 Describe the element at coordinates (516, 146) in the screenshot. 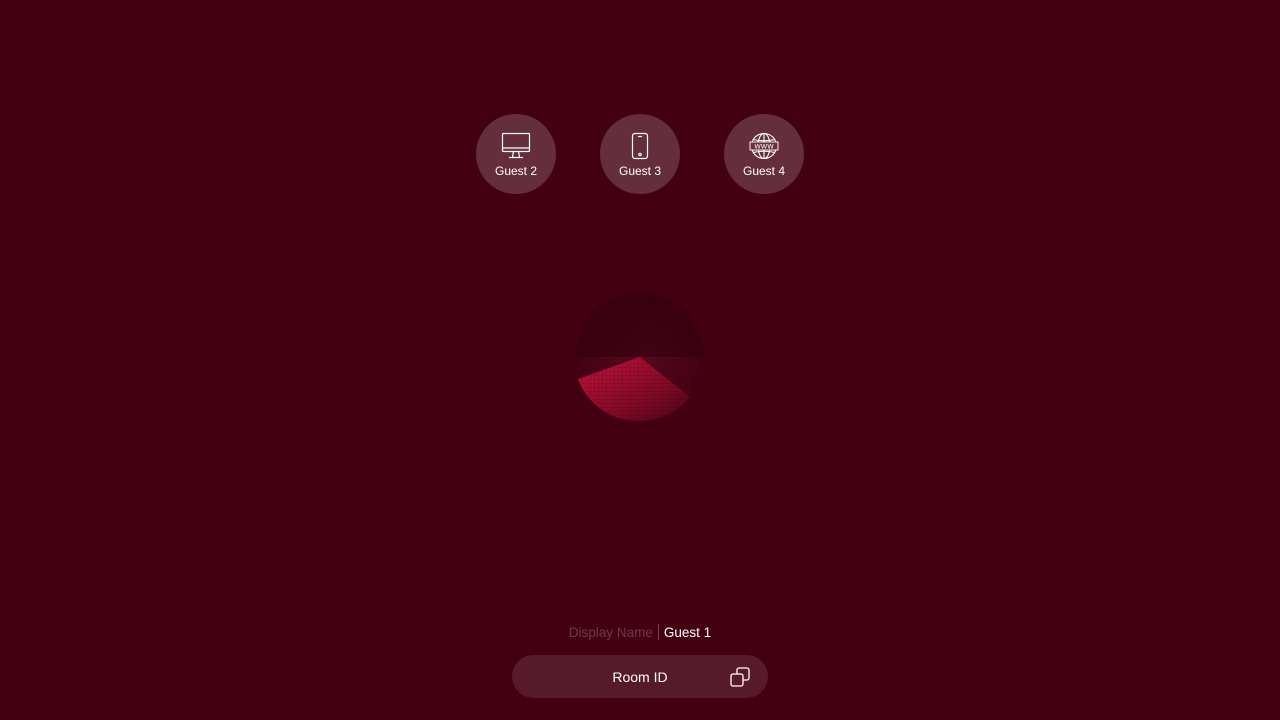

I see `desktop-icon` at that location.